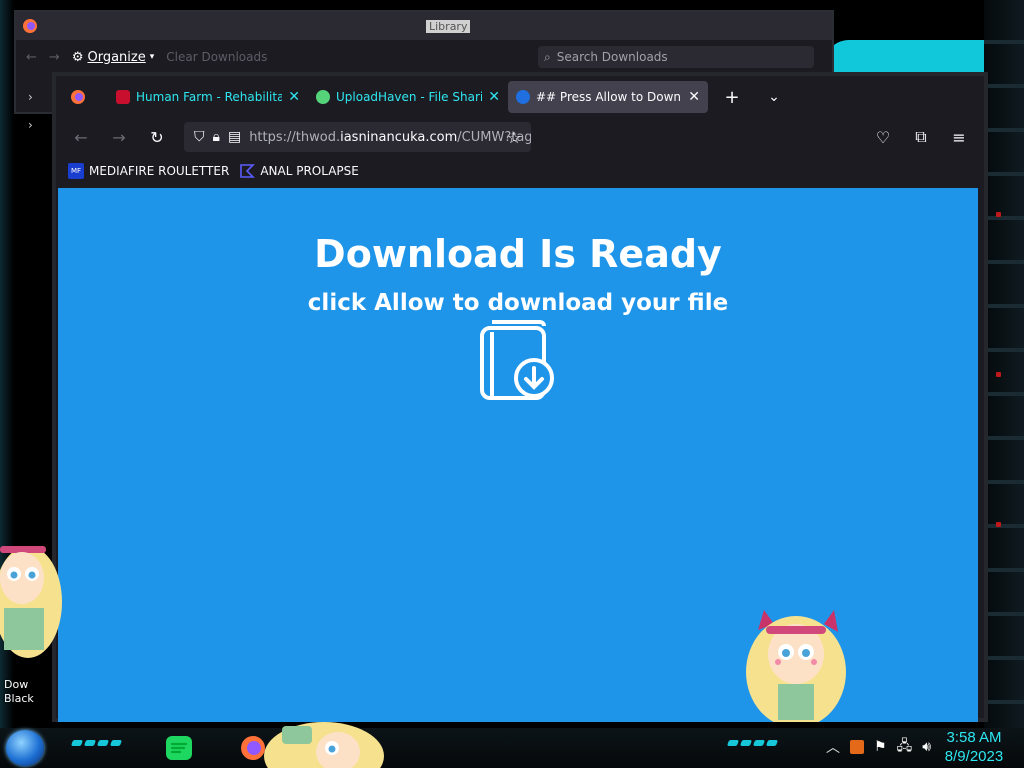  I want to click on search-placeholder: Search Downloads, so click(612, 57).